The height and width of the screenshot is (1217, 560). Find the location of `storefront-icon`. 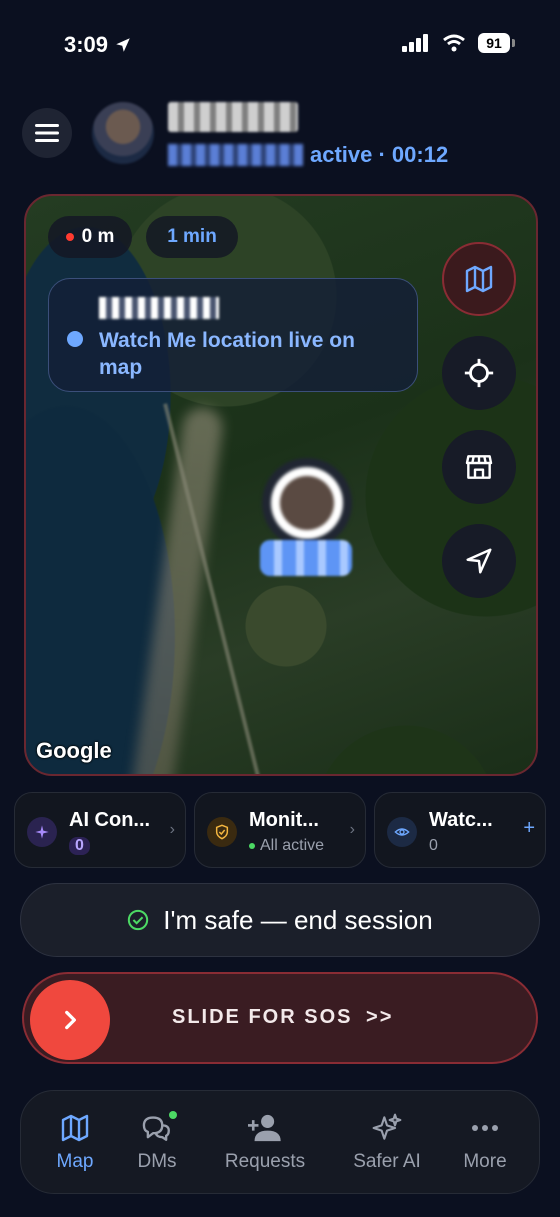

storefront-icon is located at coordinates (479, 467).